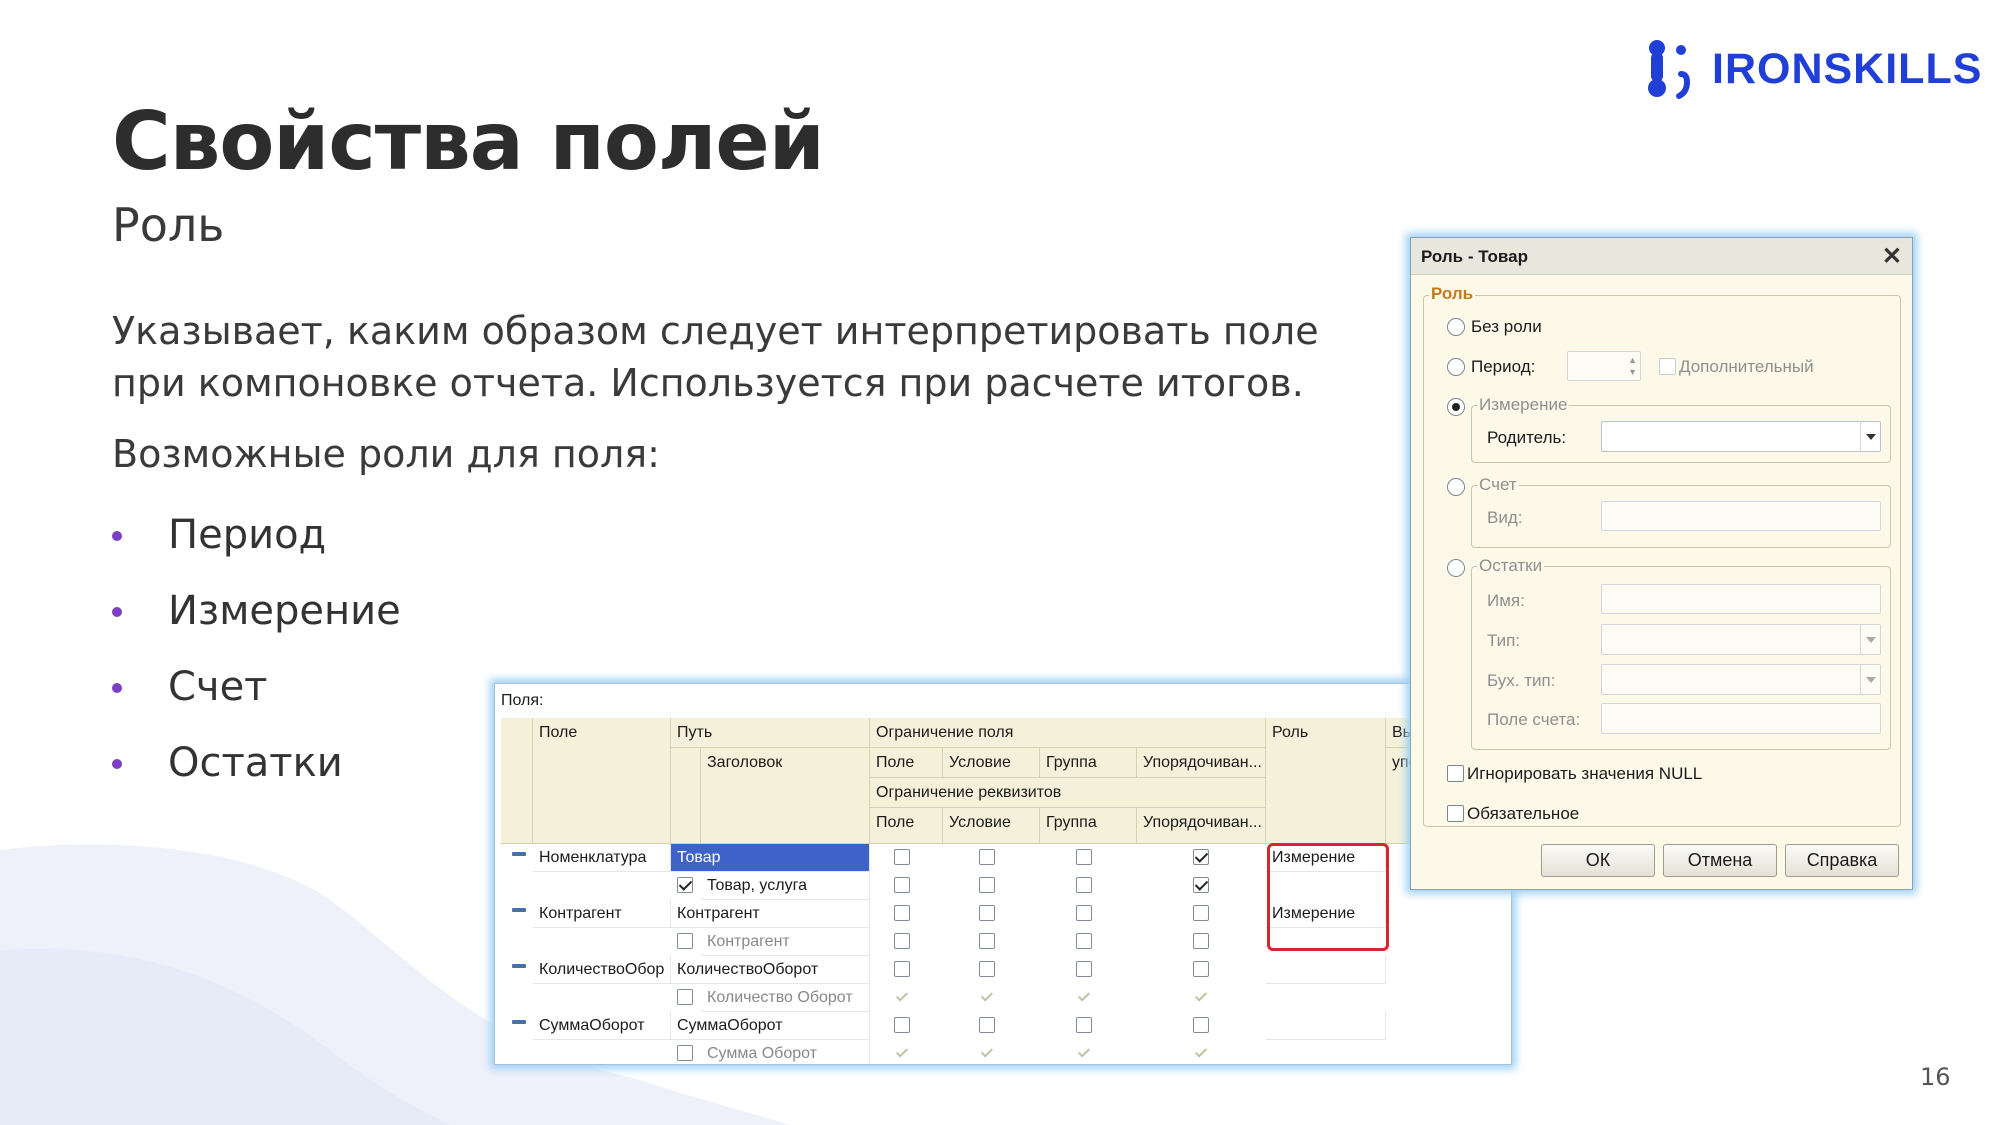  I want to click on header-attr-group: Группа, so click(1088, 826).